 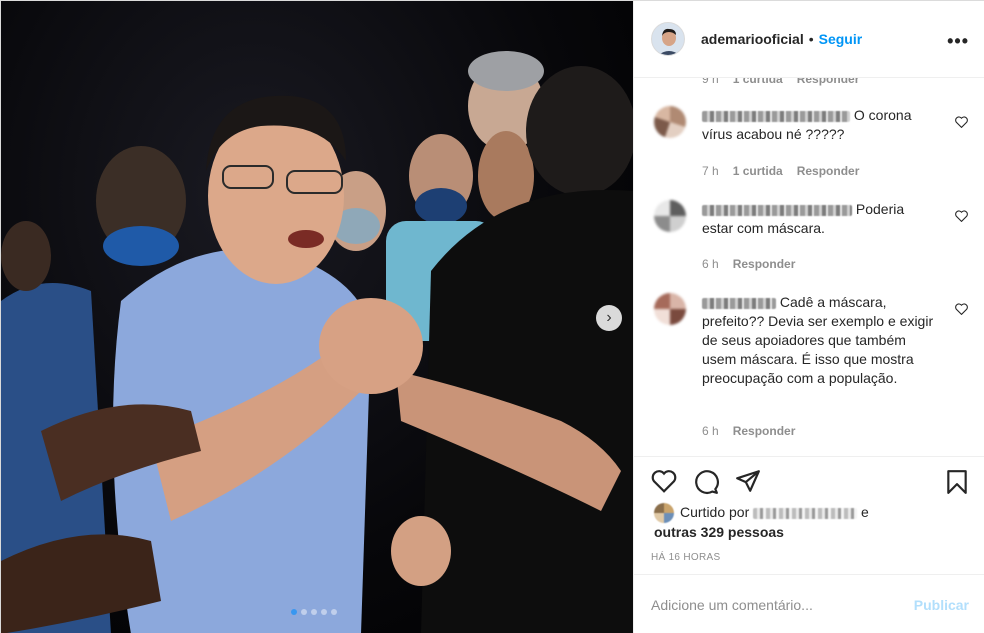 What do you see at coordinates (710, 171) in the screenshot?
I see `comment-time: 7 h` at bounding box center [710, 171].